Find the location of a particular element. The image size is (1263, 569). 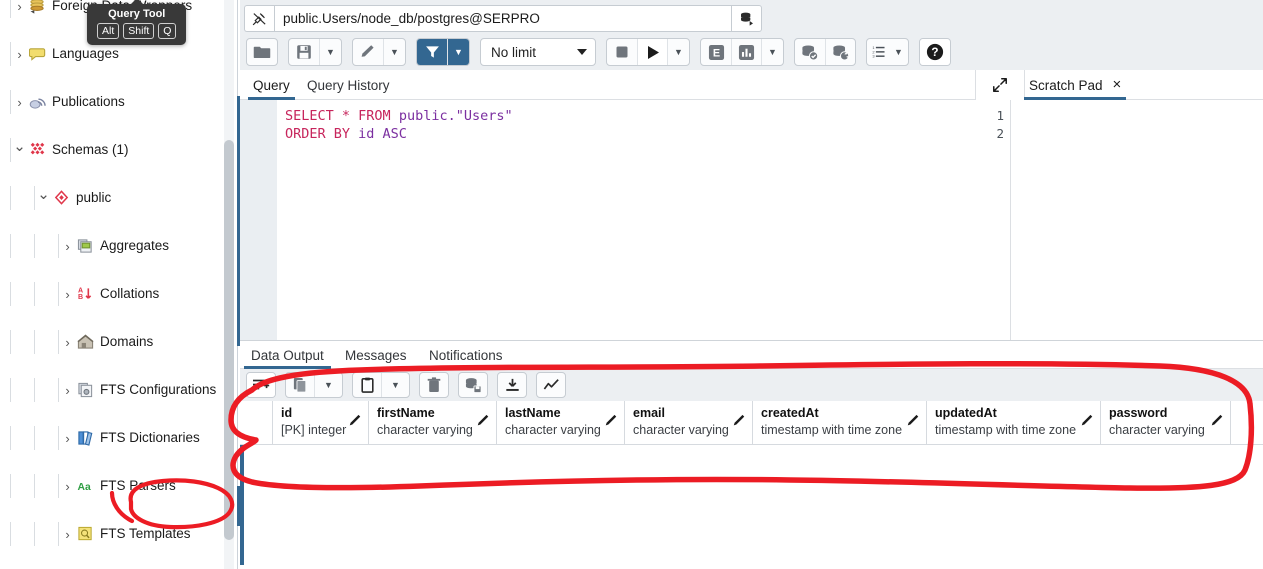

save-file-dropdown: ▼ is located at coordinates (330, 52).